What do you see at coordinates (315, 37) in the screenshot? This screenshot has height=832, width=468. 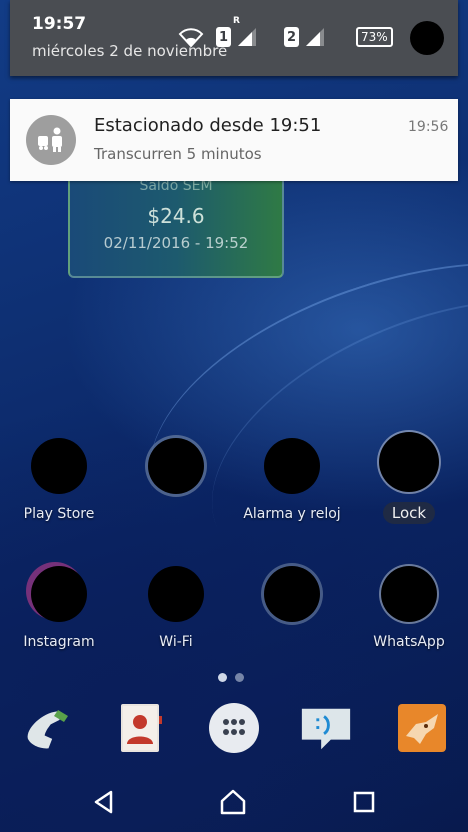 I see `signal2-icon` at bounding box center [315, 37].